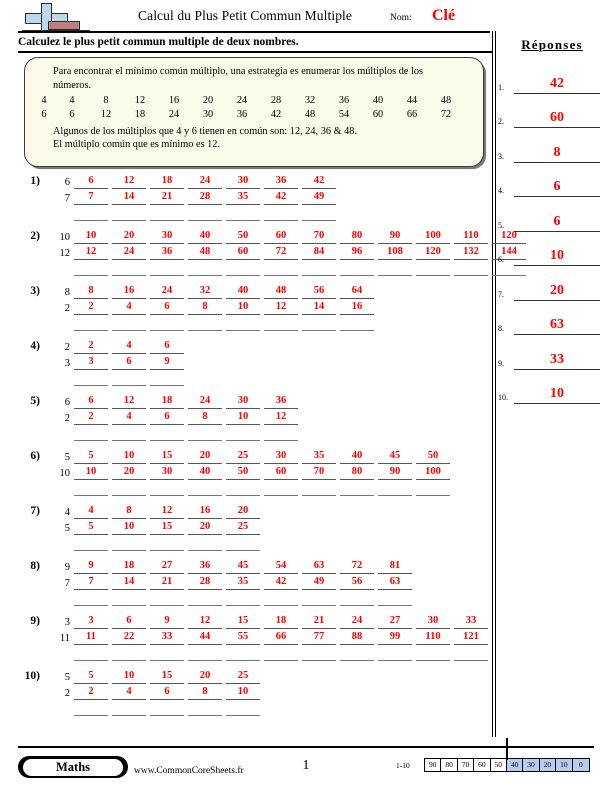 The height and width of the screenshot is (792, 612). Describe the element at coordinates (91, 676) in the screenshot. I see `multiple-blank: 5` at that location.